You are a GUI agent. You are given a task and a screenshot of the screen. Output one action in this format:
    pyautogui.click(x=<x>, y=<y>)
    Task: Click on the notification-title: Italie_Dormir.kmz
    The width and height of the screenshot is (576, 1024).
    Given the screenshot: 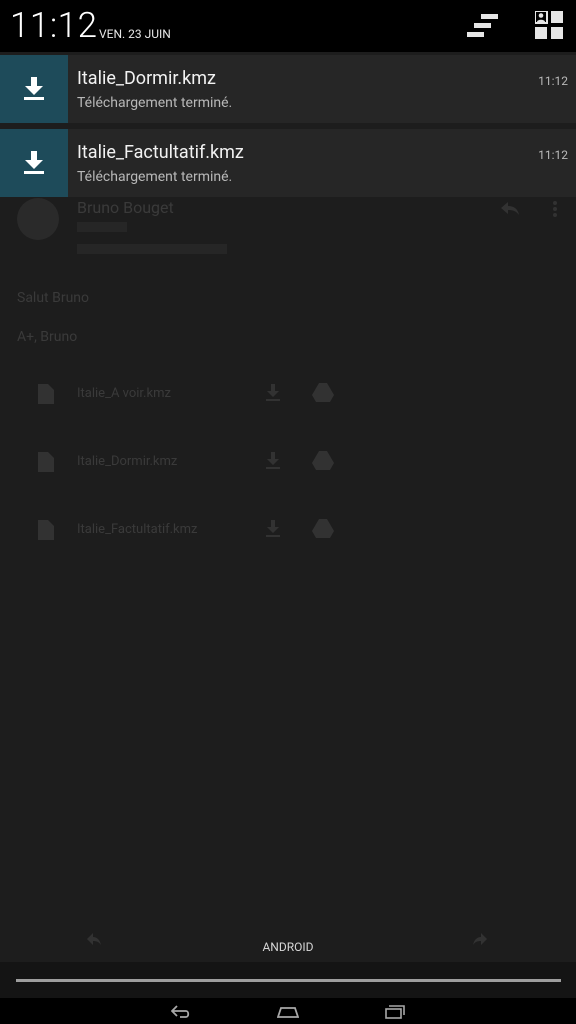 What is the action you would take?
    pyautogui.click(x=146, y=78)
    